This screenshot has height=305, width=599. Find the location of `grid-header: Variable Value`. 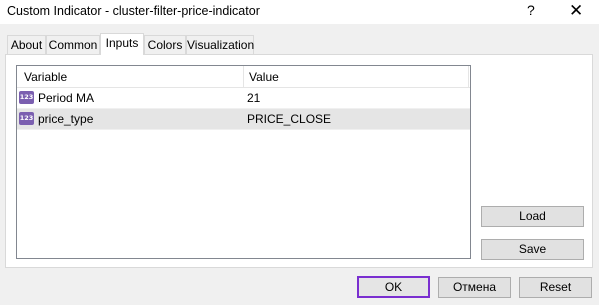

grid-header: Variable Value is located at coordinates (243, 77).